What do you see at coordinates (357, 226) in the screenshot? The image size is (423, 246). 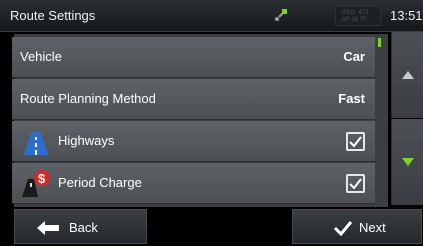 I see `next-button: Next` at bounding box center [357, 226].